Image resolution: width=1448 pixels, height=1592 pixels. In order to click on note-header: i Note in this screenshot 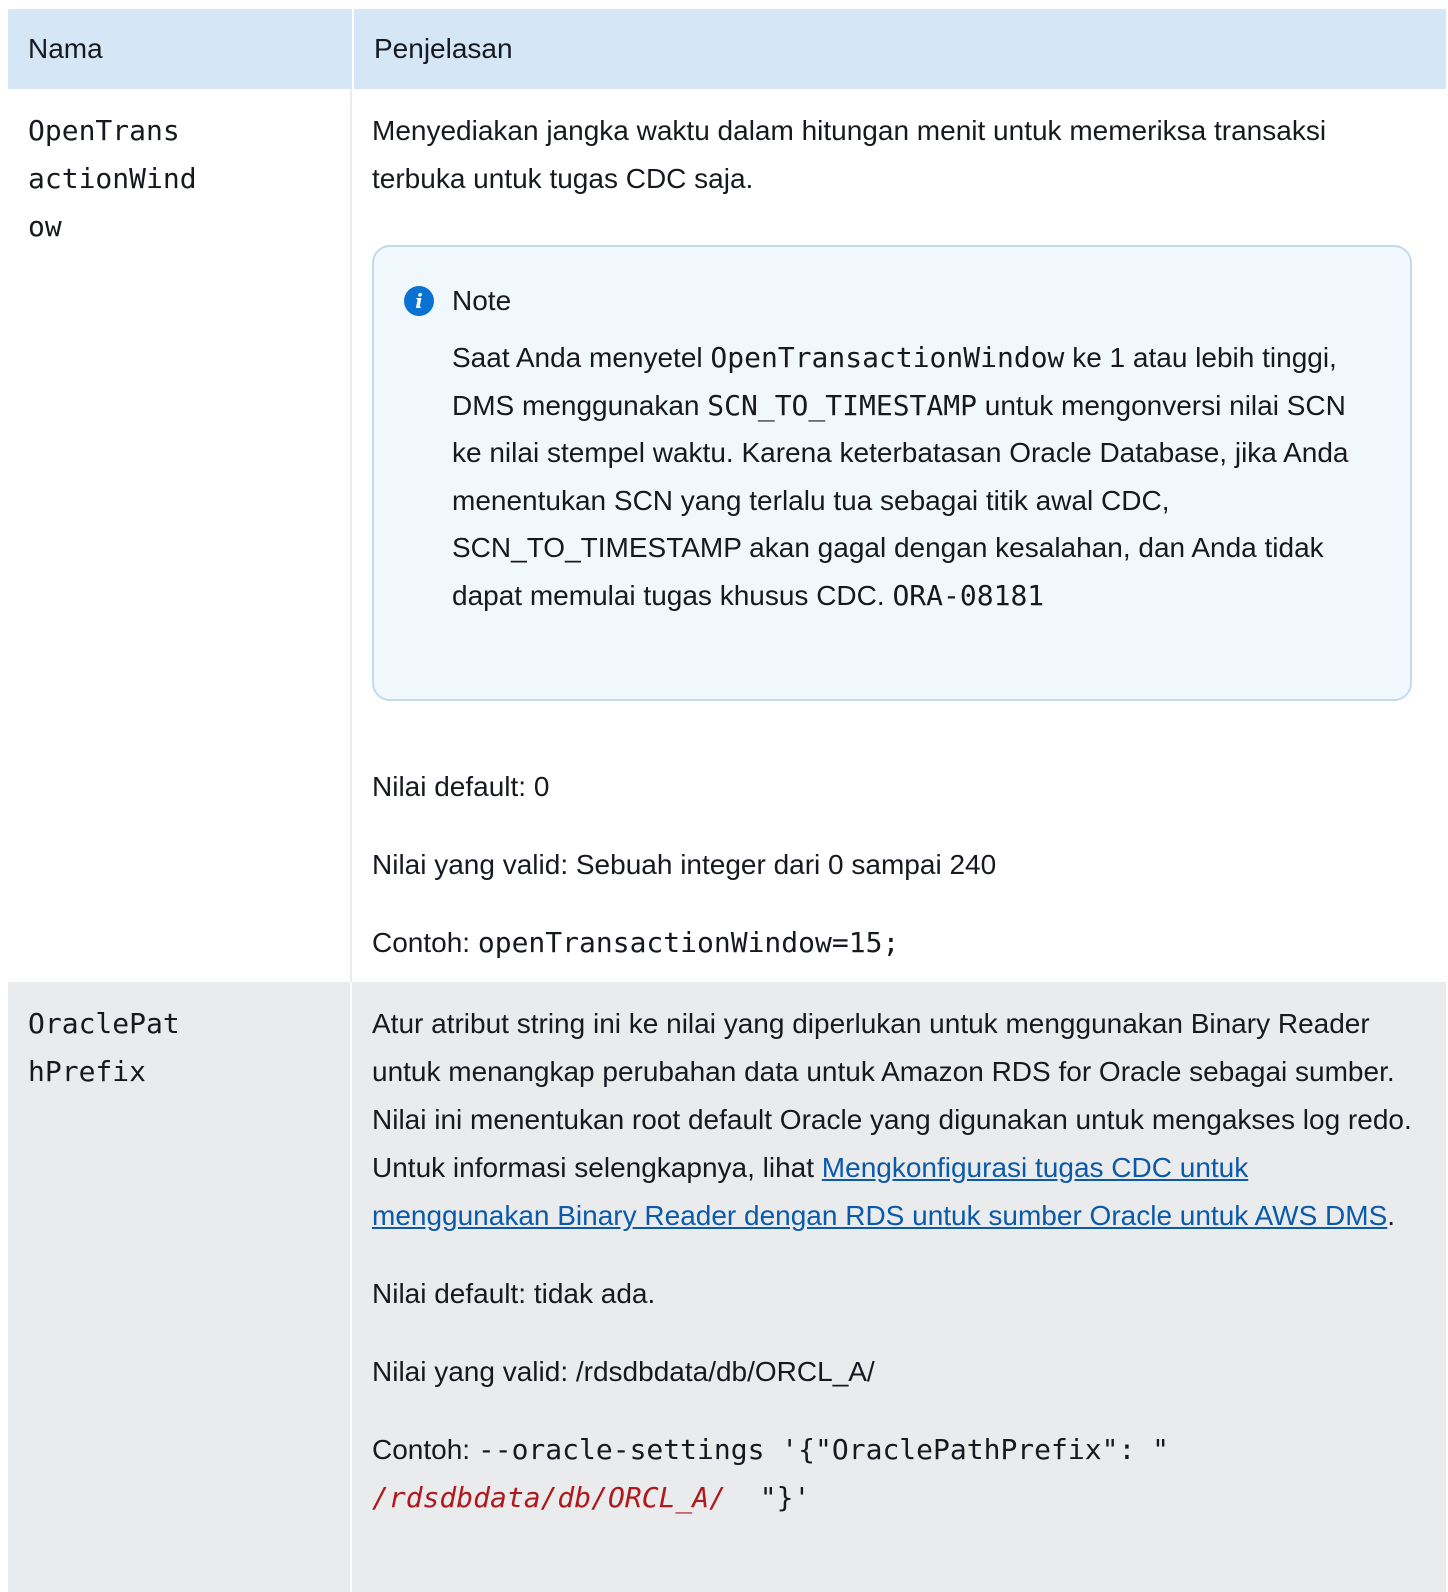, I will do `click(887, 301)`.